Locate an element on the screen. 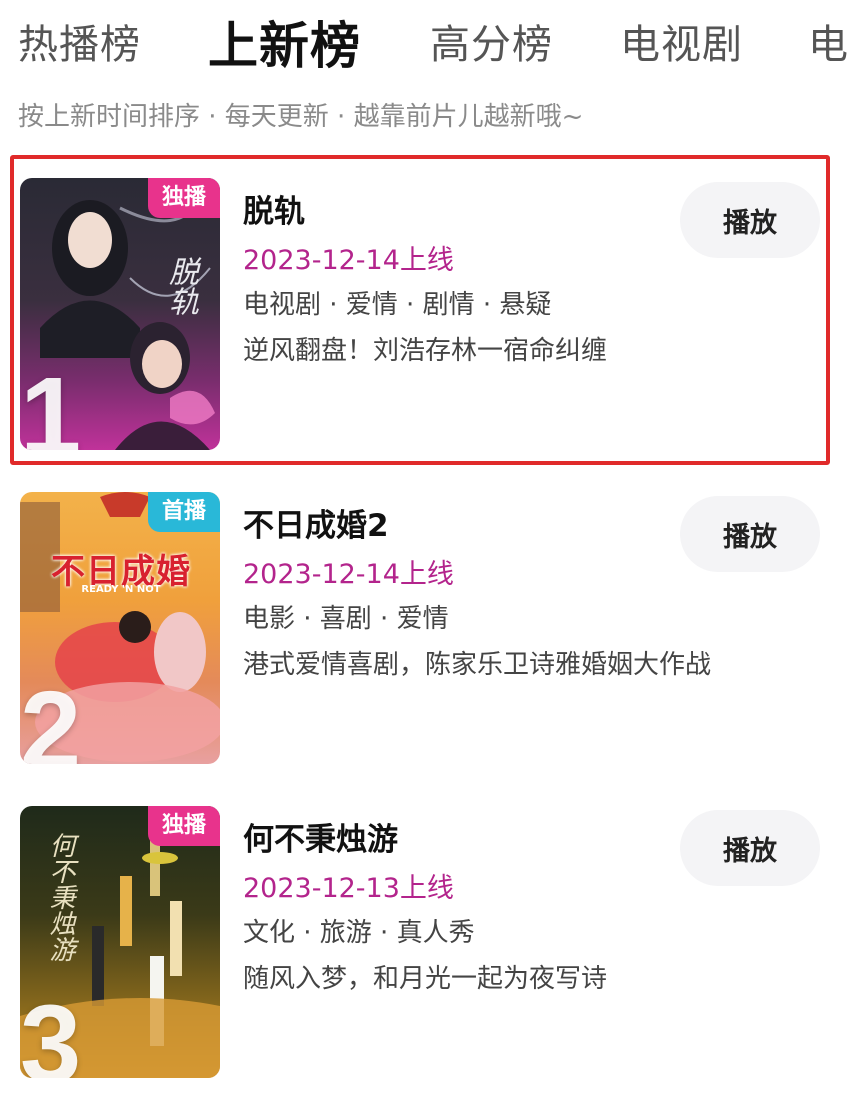 This screenshot has width=850, height=1096. poster-title-text: 何不秉烛游 is located at coordinates (60, 897).